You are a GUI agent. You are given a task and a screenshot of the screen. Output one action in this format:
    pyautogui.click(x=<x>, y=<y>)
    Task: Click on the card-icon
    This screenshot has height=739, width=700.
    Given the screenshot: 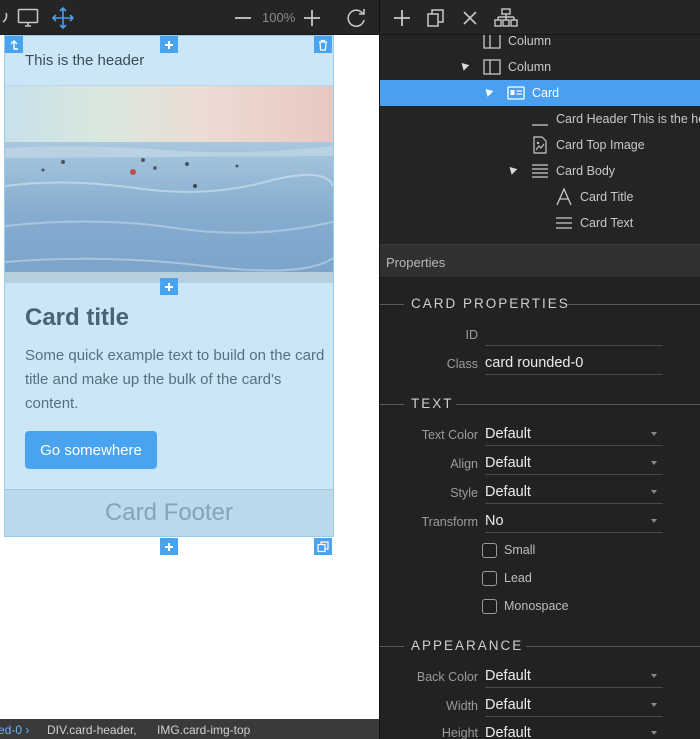 What is the action you would take?
    pyautogui.click(x=516, y=93)
    